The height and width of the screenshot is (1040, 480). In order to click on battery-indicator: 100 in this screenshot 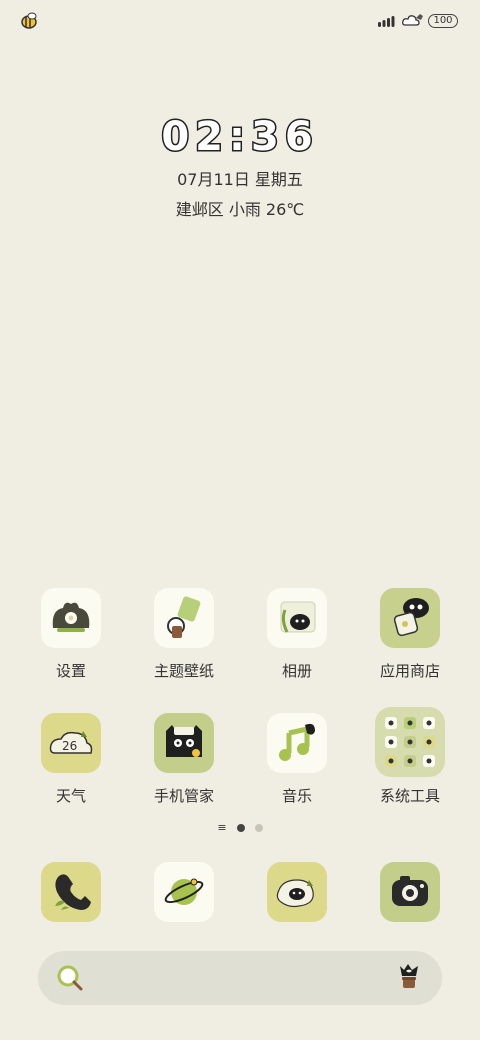, I will do `click(443, 21)`.